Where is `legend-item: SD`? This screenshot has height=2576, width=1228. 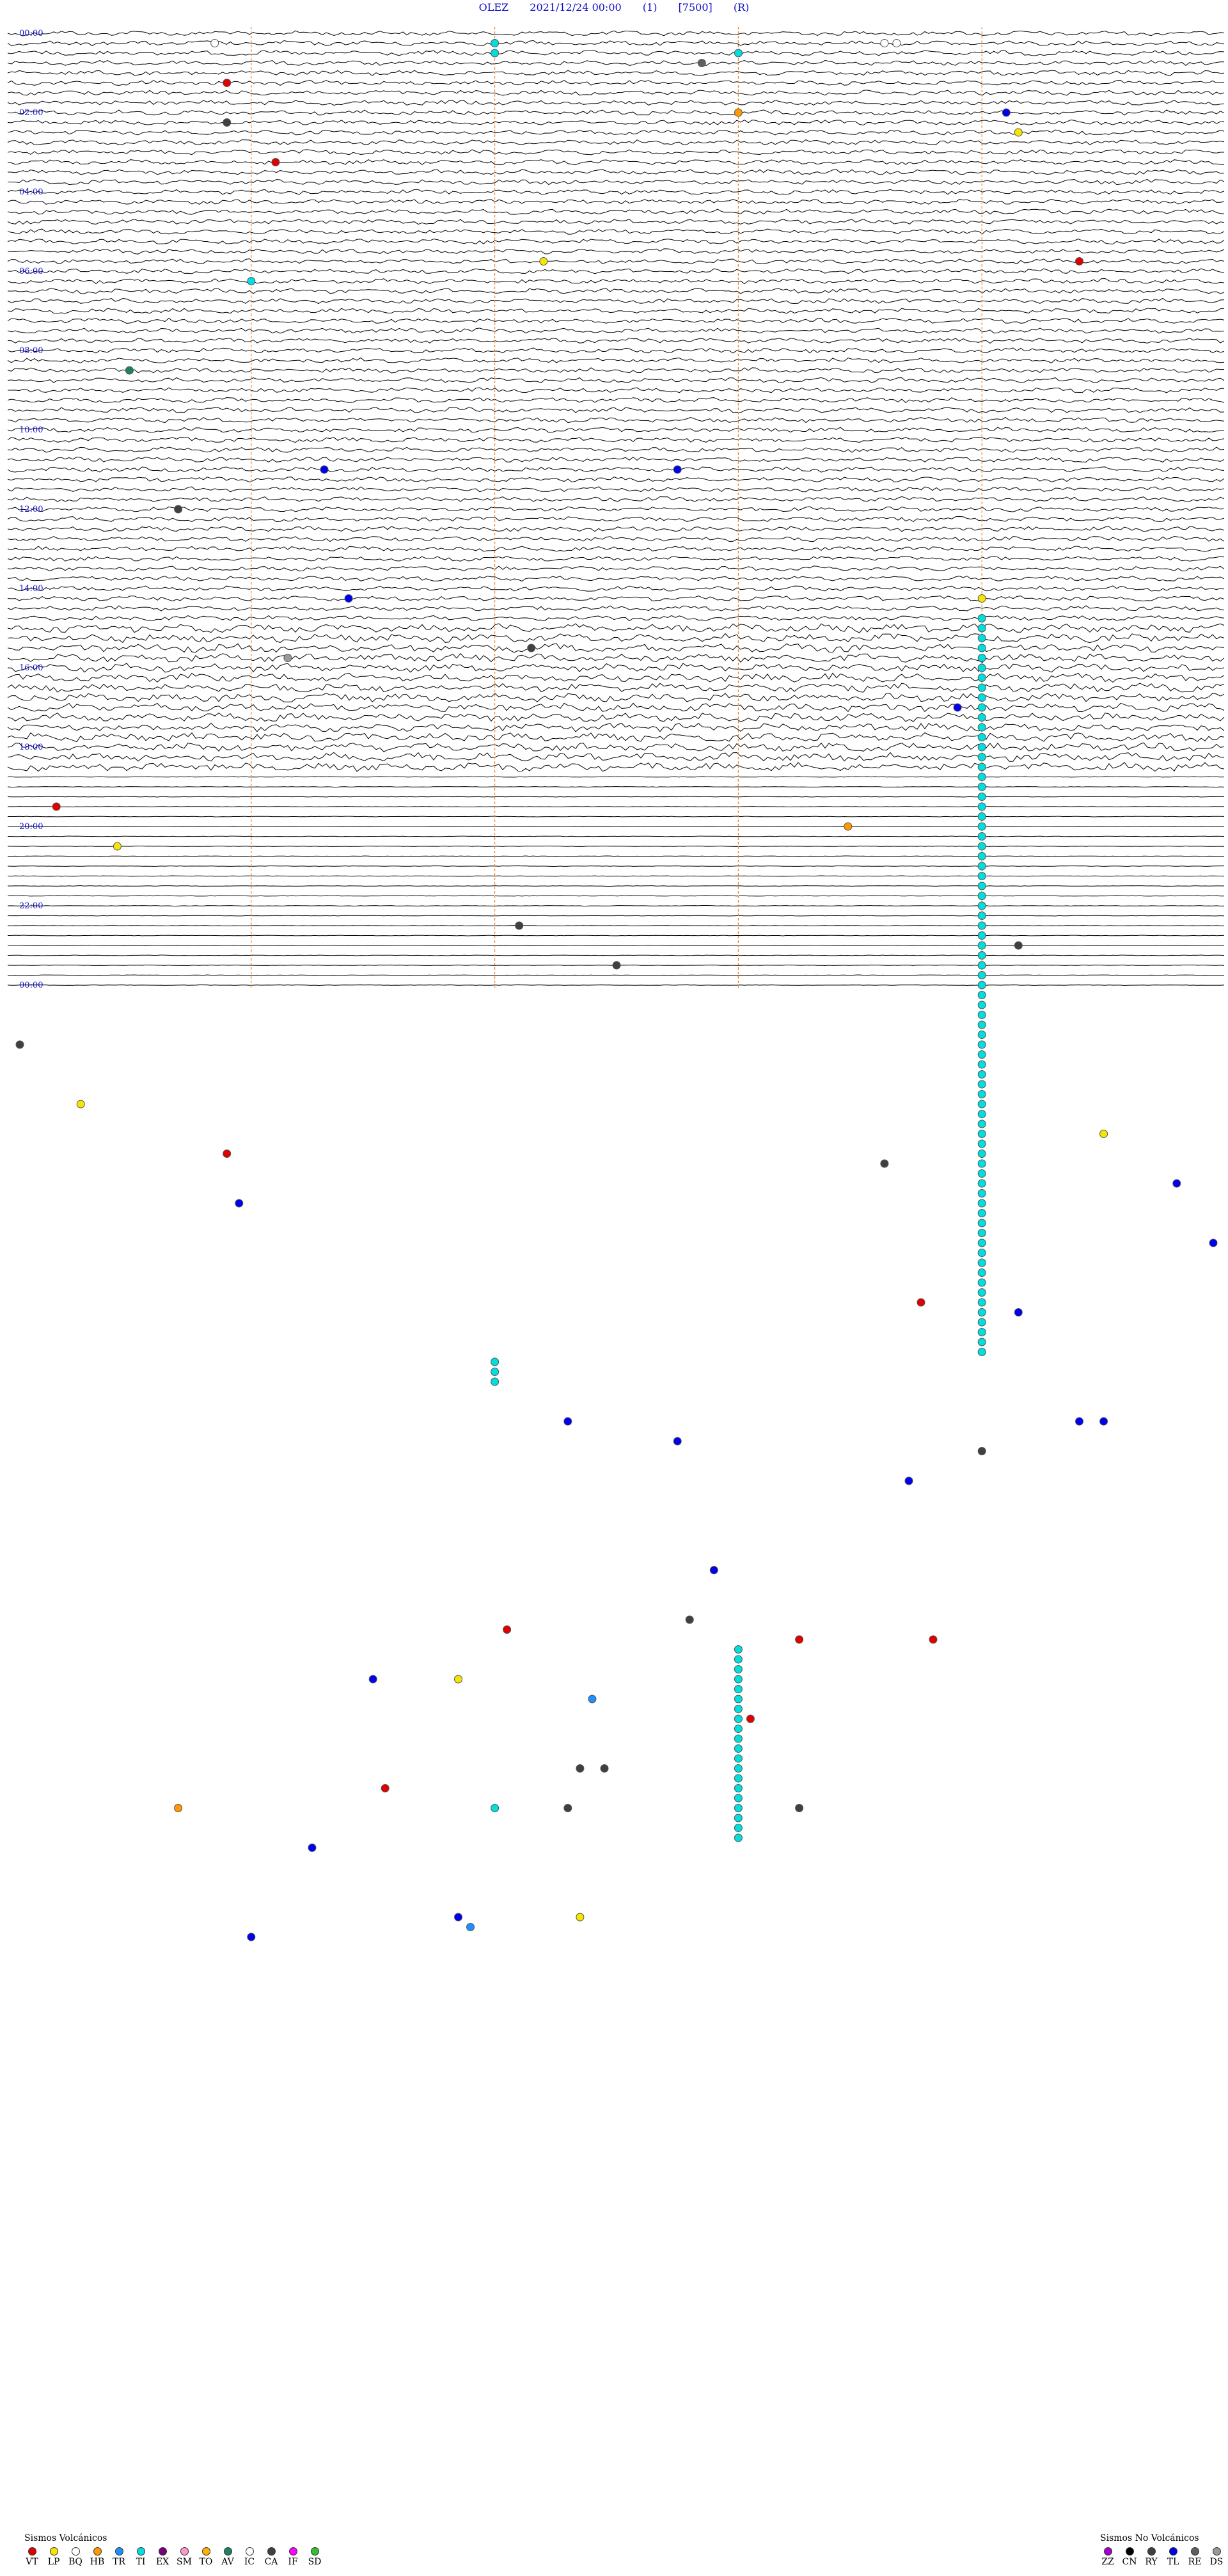
legend-item: SD is located at coordinates (314, 2557).